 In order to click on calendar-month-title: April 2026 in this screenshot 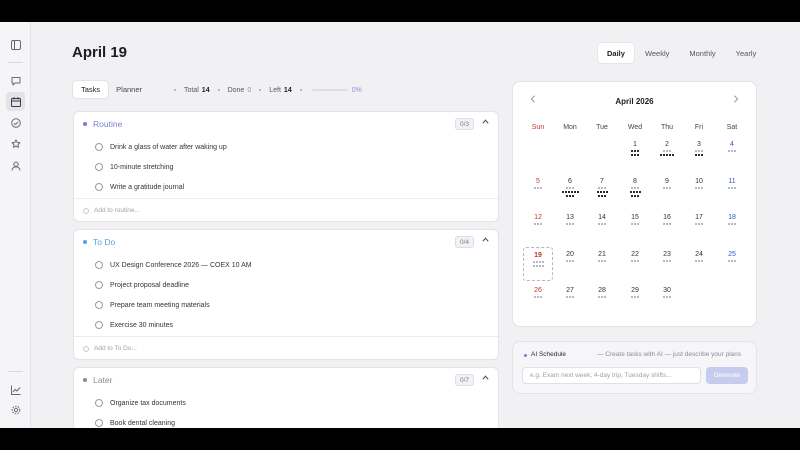, I will do `click(634, 101)`.